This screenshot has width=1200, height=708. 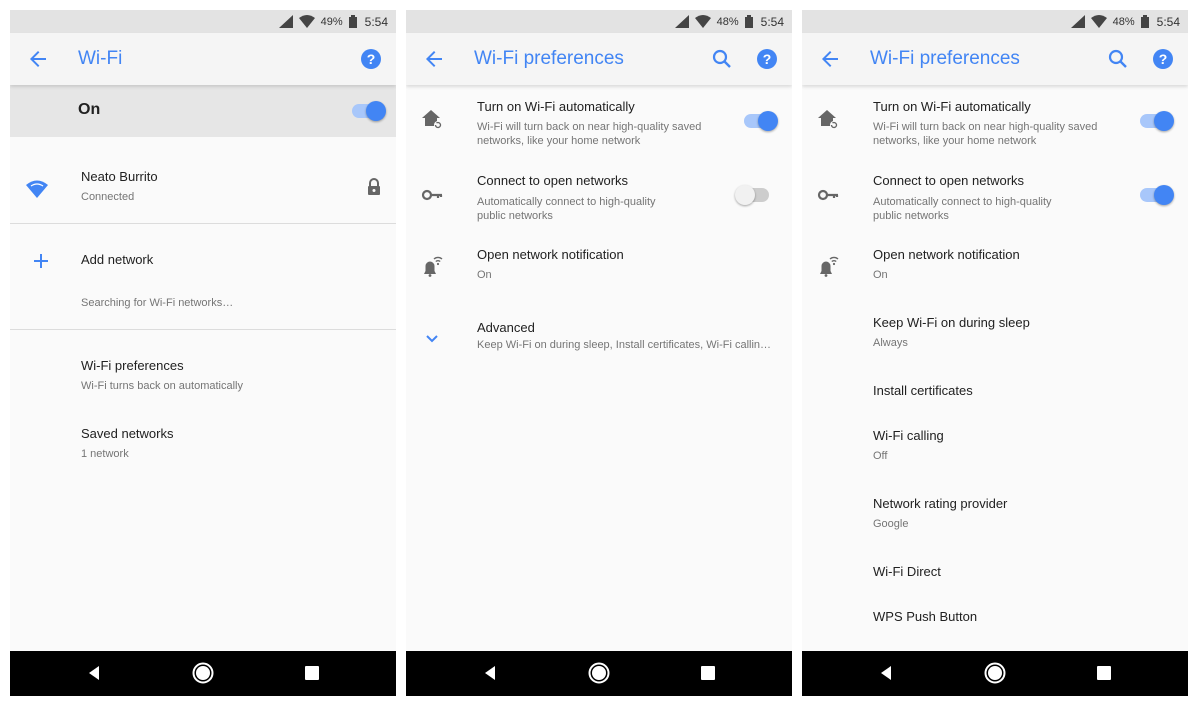 What do you see at coordinates (907, 571) in the screenshot?
I see `pref-title: Wi-Fi Direct` at bounding box center [907, 571].